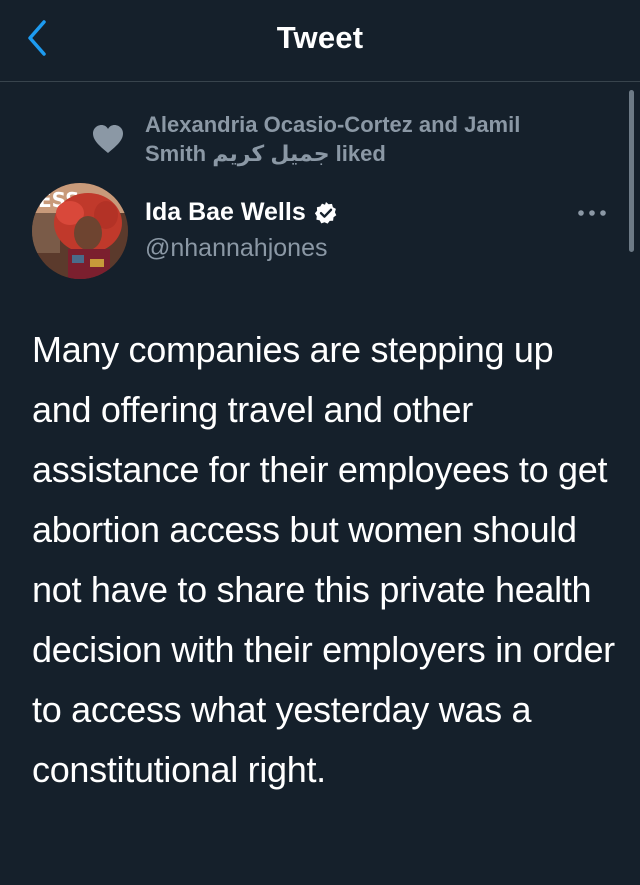  I want to click on top-nav-bar: Tweet, so click(320, 41).